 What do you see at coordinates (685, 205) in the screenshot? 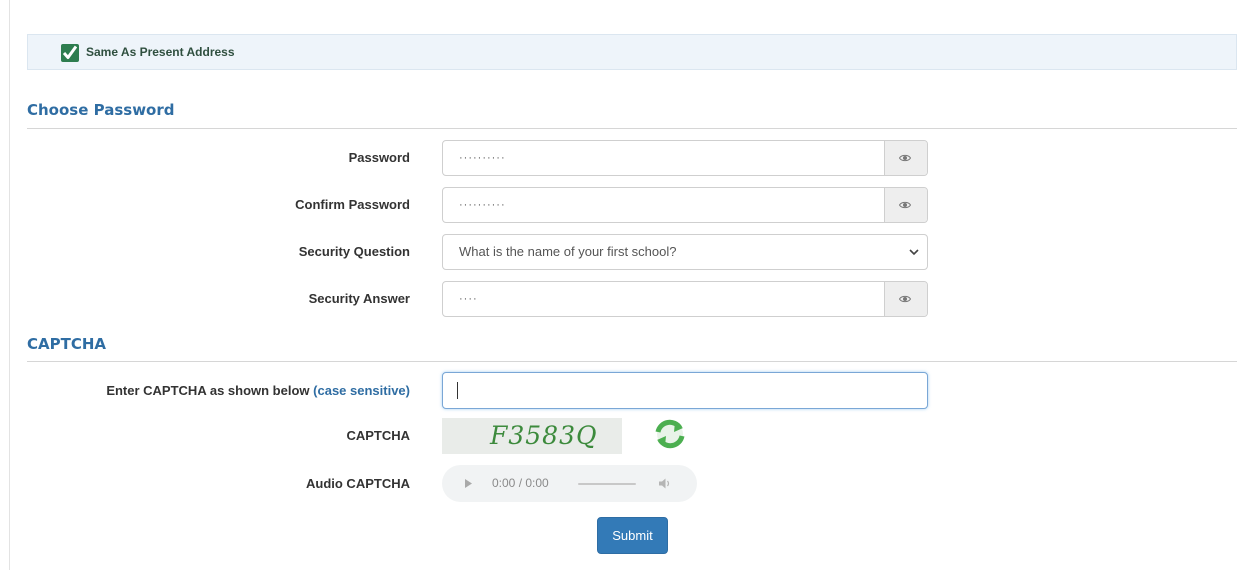
I see `confirm-password-field: ··········` at bounding box center [685, 205].